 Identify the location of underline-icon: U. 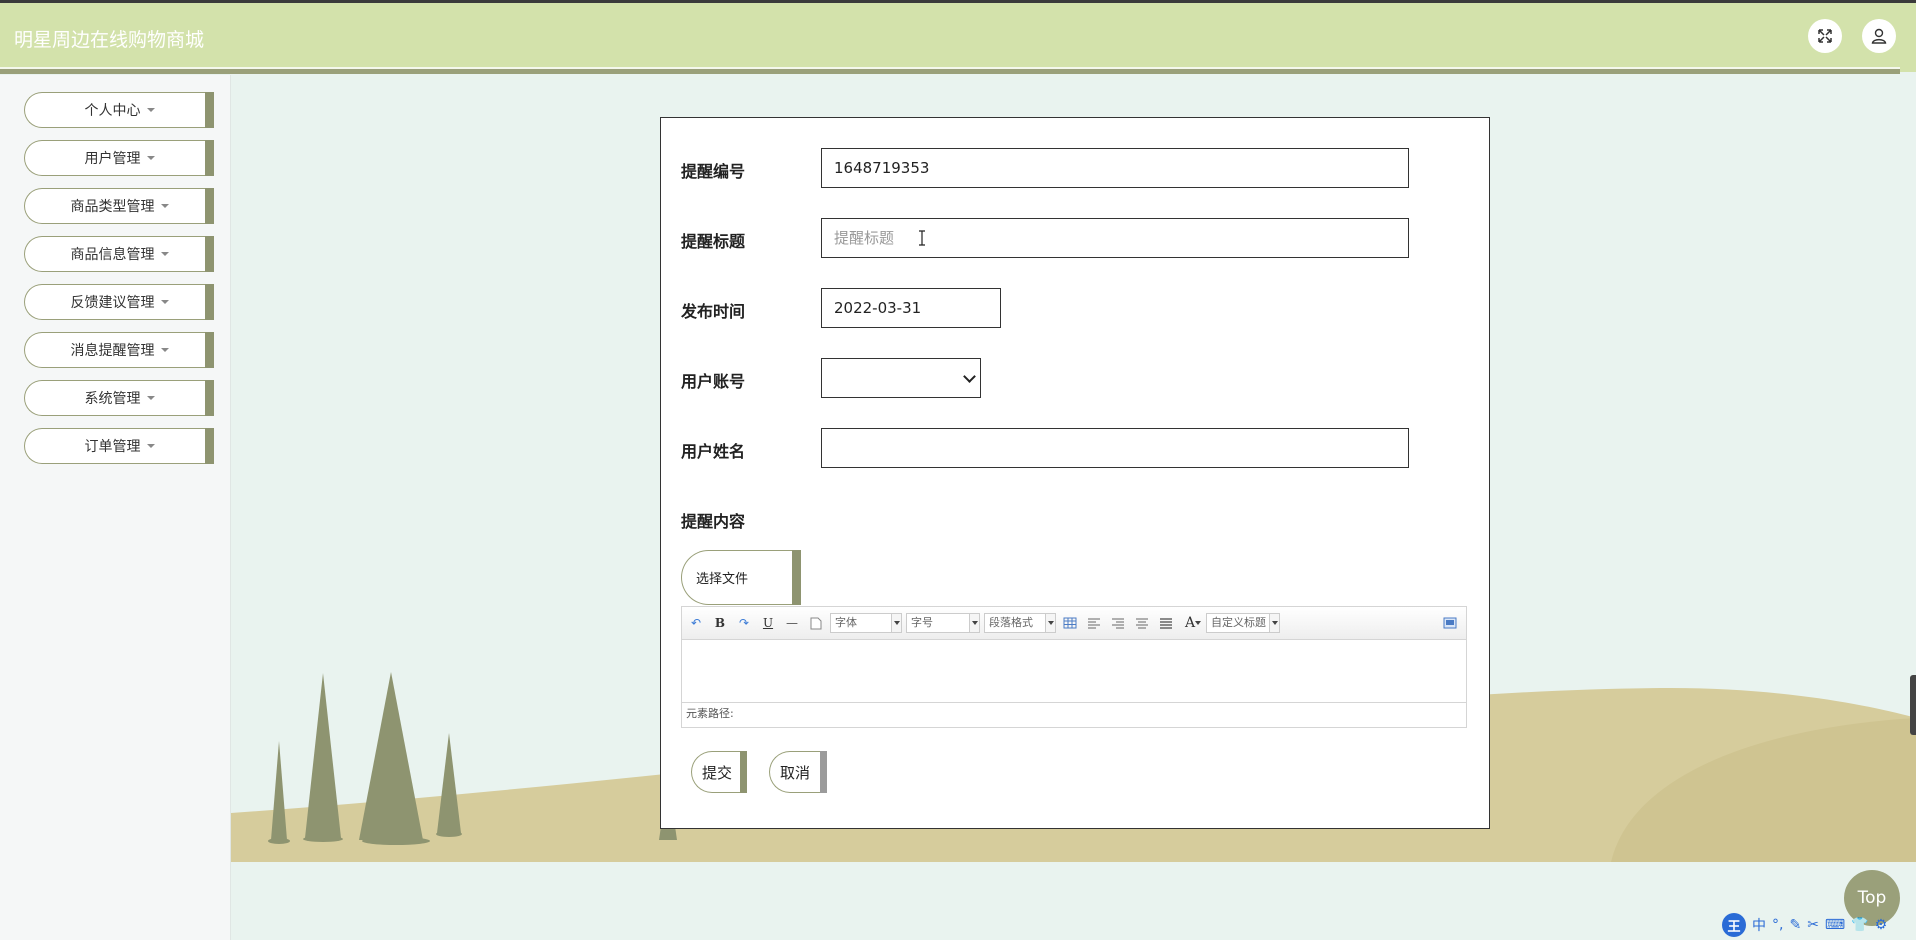
(768, 623).